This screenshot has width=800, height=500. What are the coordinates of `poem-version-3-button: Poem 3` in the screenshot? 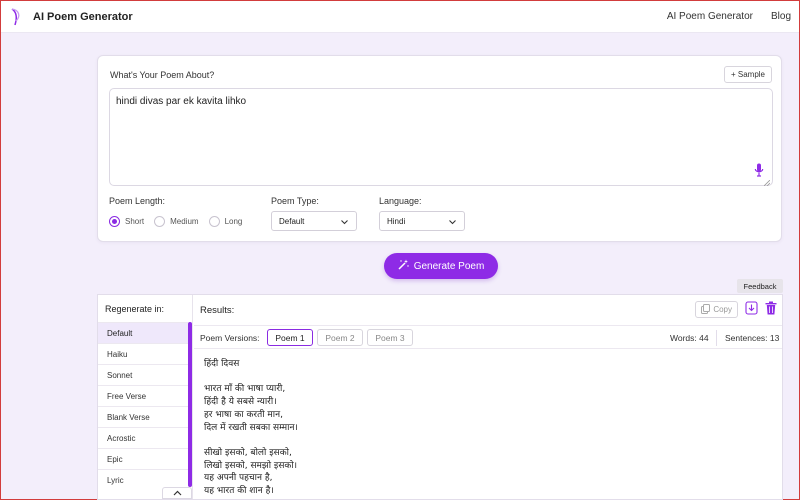 It's located at (390, 337).